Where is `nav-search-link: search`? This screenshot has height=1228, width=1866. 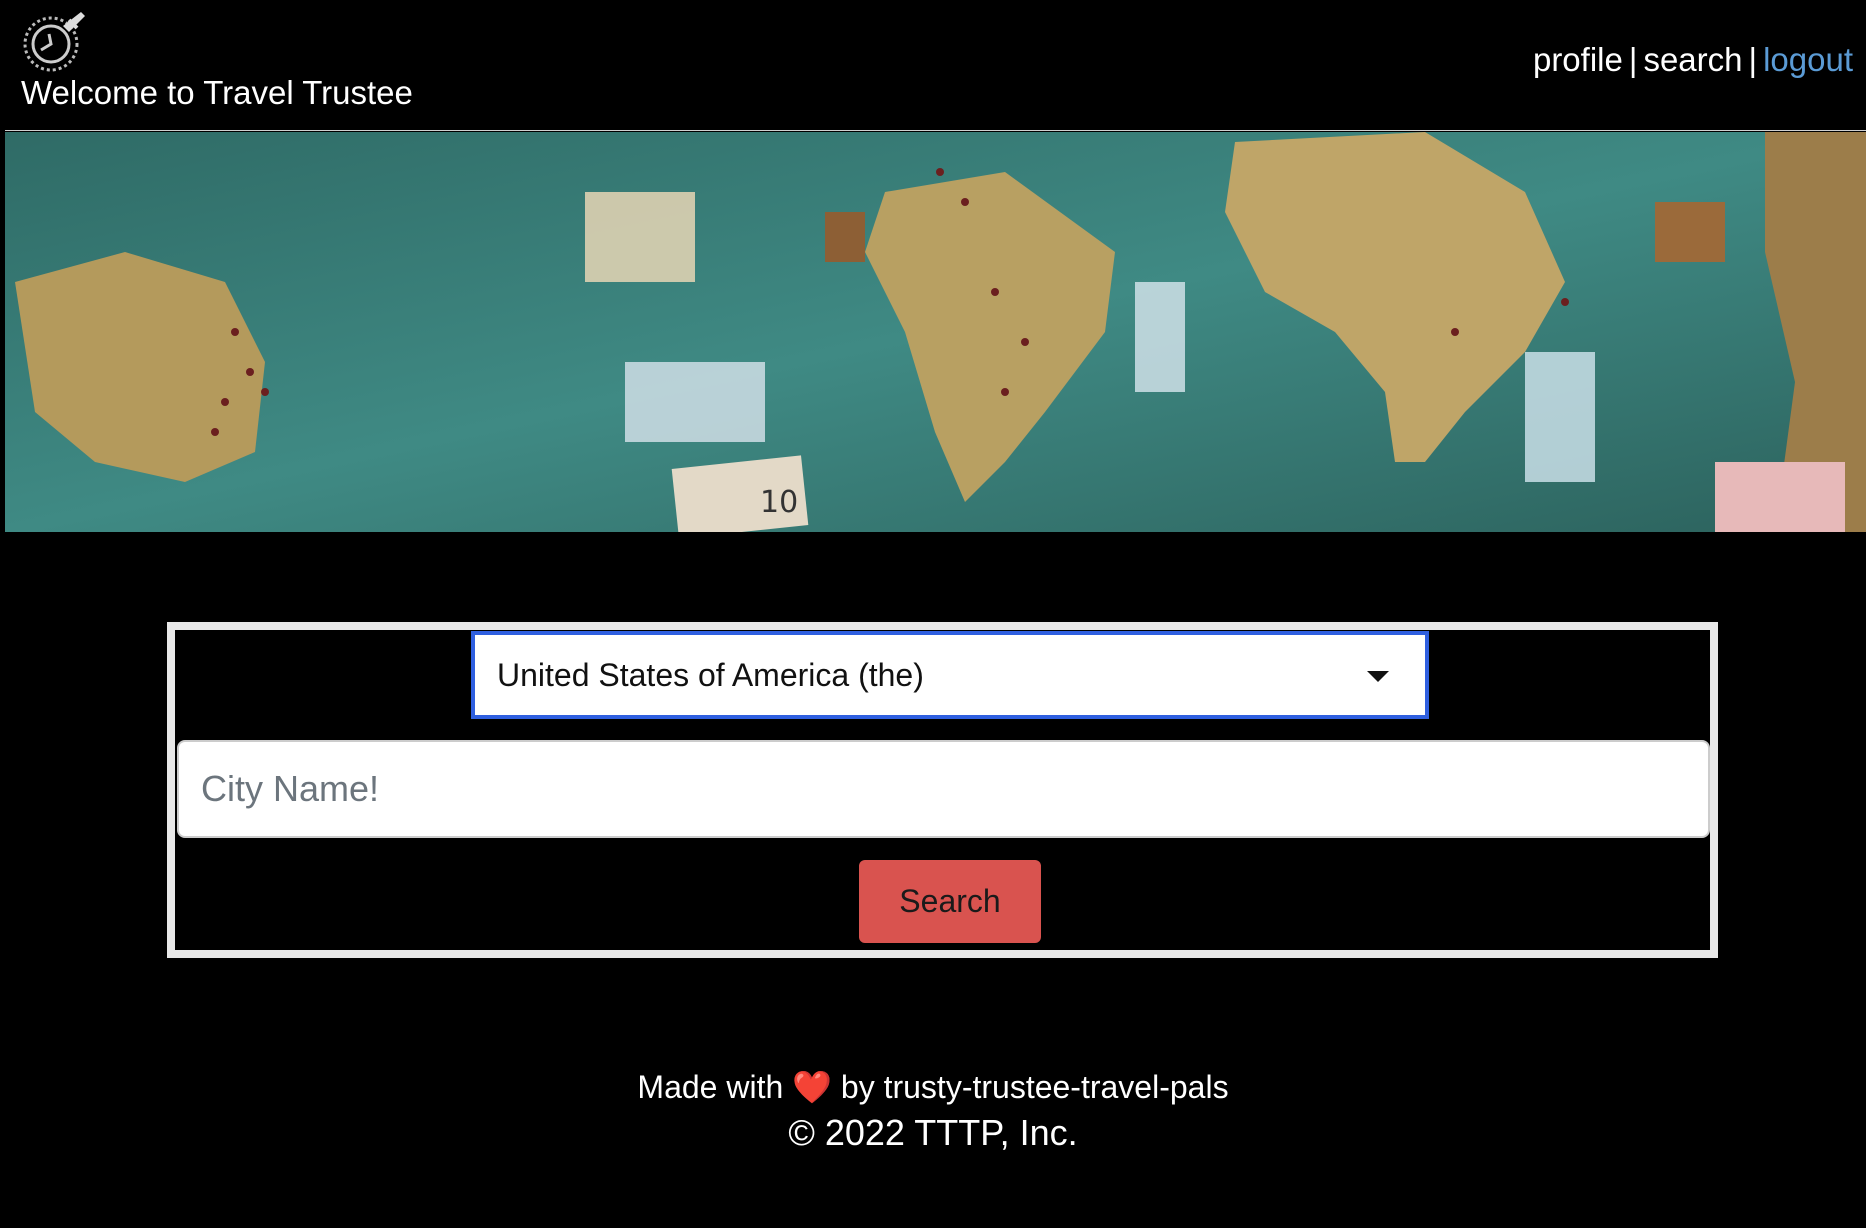
nav-search-link: search is located at coordinates (1692, 59).